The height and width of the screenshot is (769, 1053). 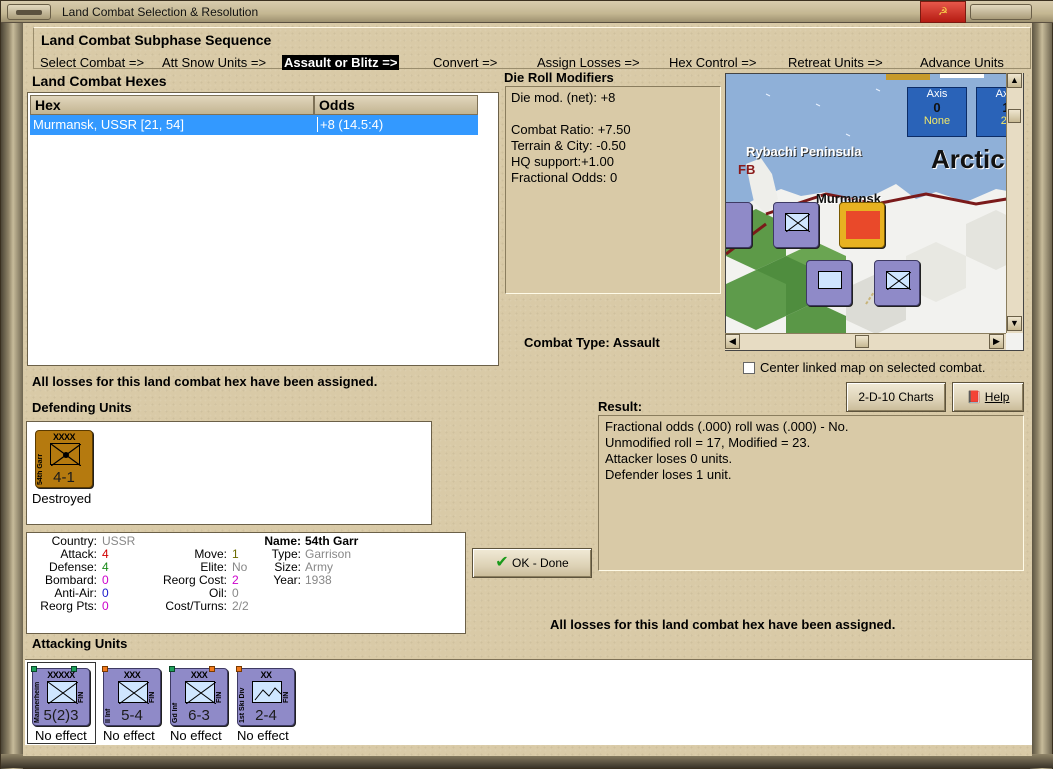 I want to click on attacking-unit-counter: XXX II Inf FIN 5-4, so click(x=131, y=696).